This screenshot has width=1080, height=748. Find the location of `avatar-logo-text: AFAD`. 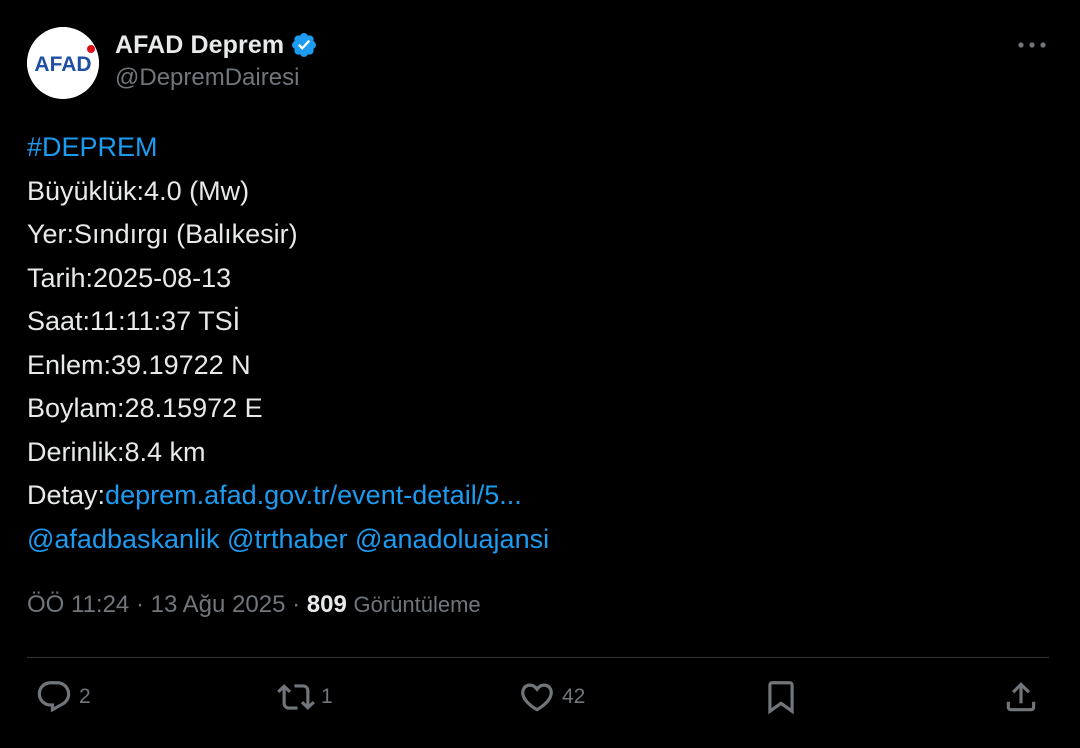

avatar-logo-text: AFAD is located at coordinates (62, 64).